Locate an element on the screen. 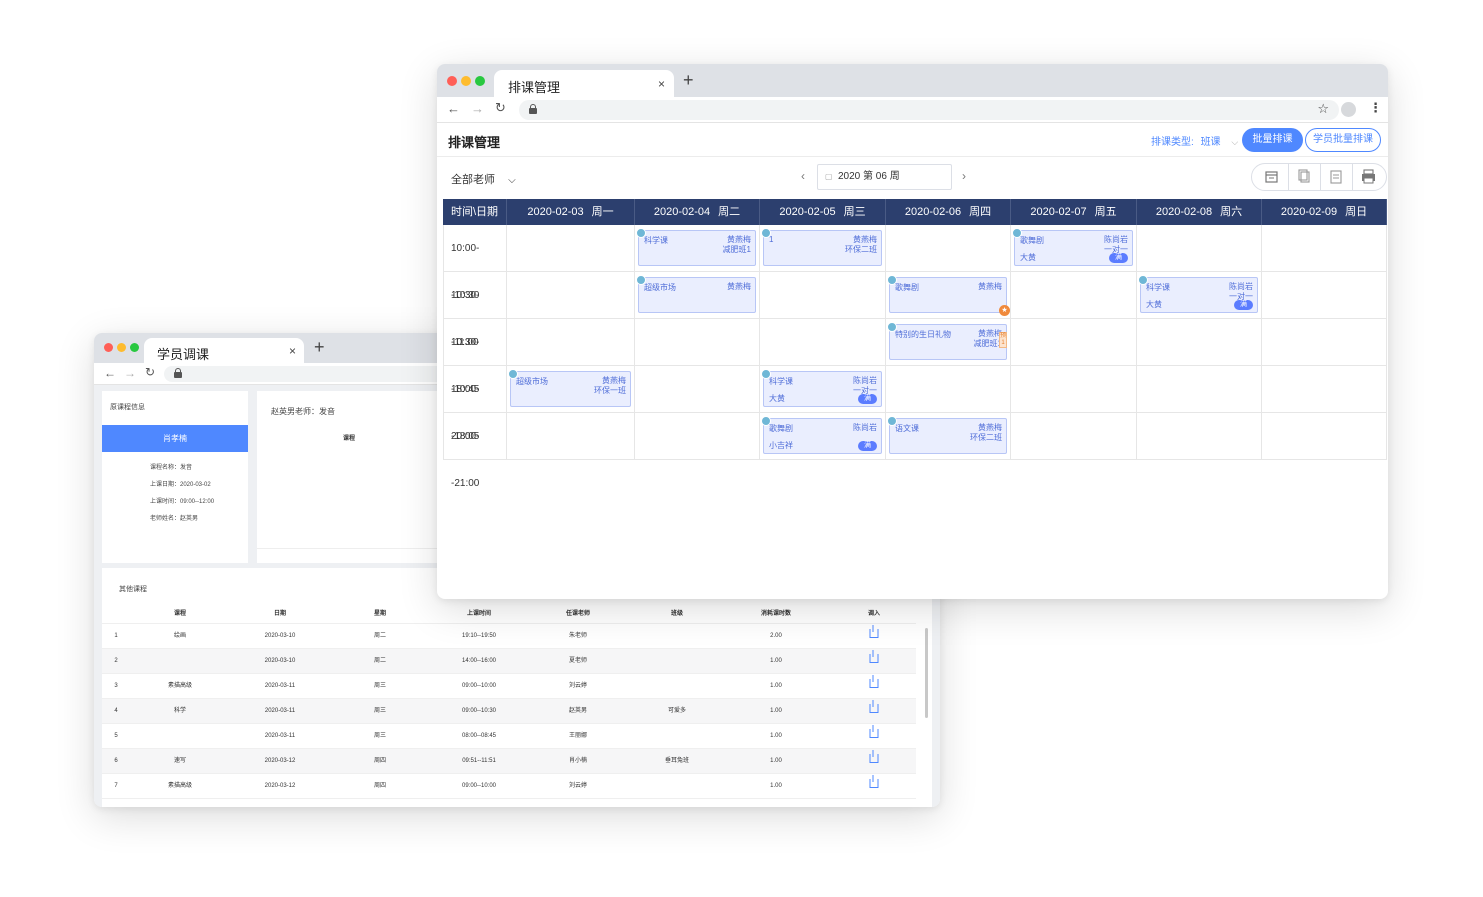 The width and height of the screenshot is (1483, 897). browser-tab: 学员调课 × is located at coordinates (224, 350).